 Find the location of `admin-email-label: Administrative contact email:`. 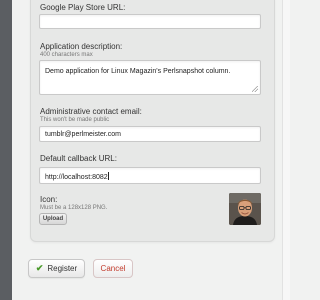

admin-email-label: Administrative contact email: is located at coordinates (91, 111).